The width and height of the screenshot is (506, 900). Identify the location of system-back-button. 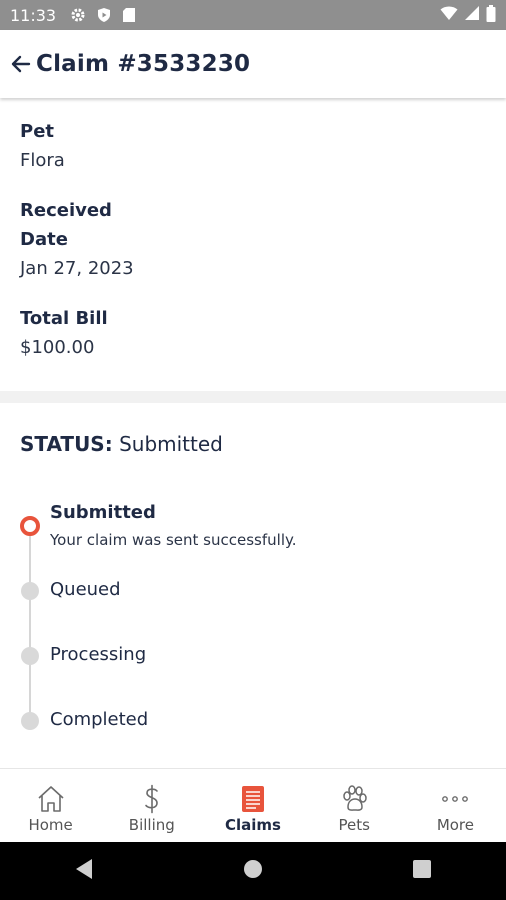
(84, 871).